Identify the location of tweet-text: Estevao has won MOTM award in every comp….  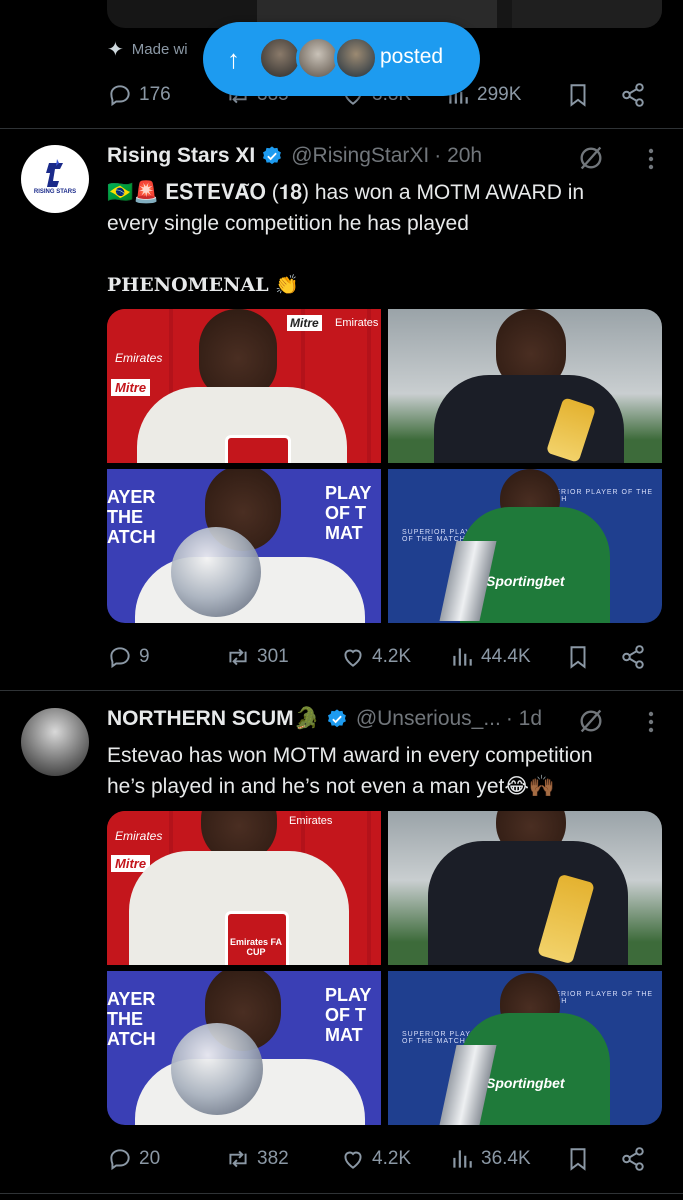
(350, 771).